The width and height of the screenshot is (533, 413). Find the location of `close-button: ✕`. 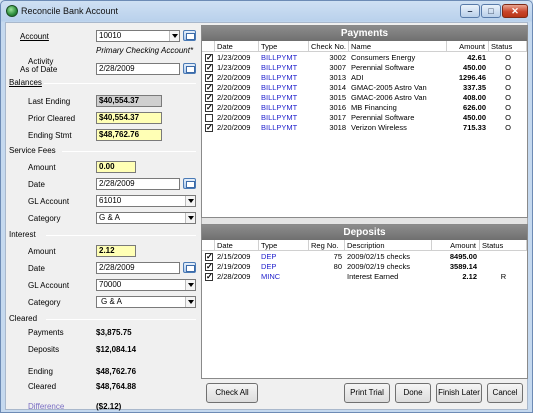

close-button: ✕ is located at coordinates (515, 11).